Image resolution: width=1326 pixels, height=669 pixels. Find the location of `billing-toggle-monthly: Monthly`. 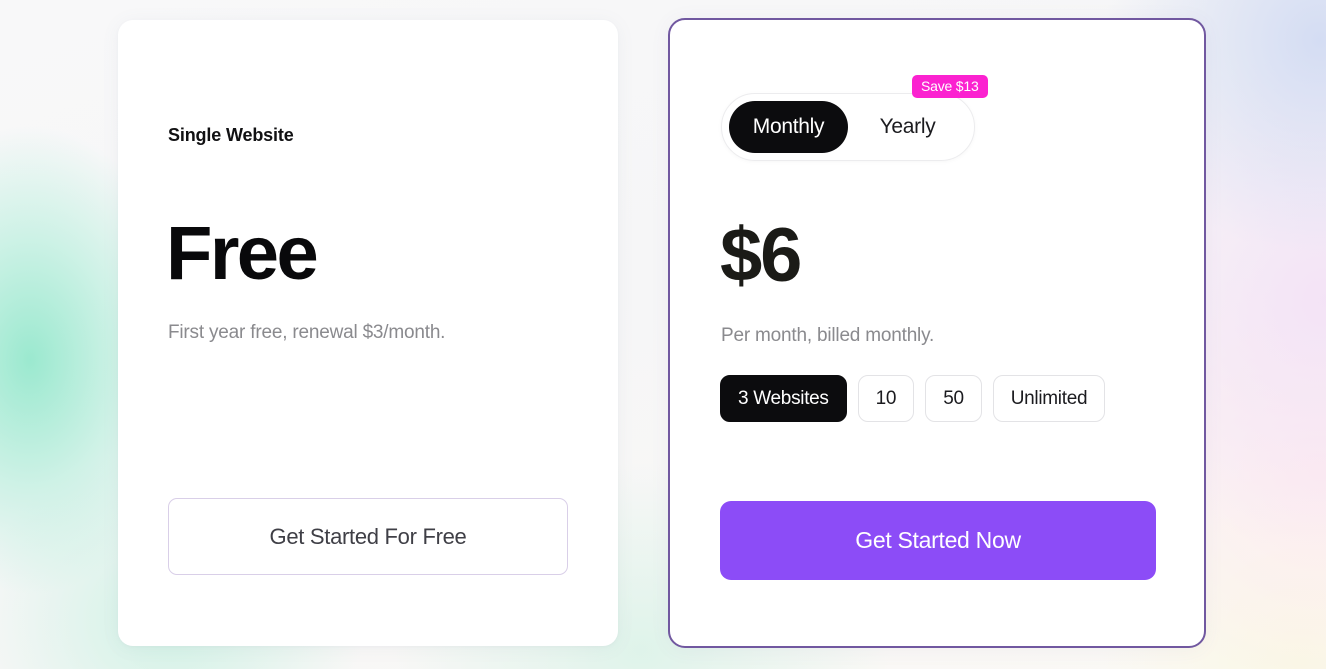

billing-toggle-monthly: Monthly is located at coordinates (788, 127).